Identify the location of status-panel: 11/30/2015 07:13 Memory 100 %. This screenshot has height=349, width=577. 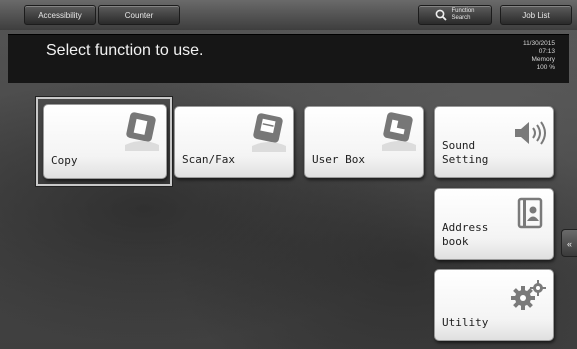
(539, 56).